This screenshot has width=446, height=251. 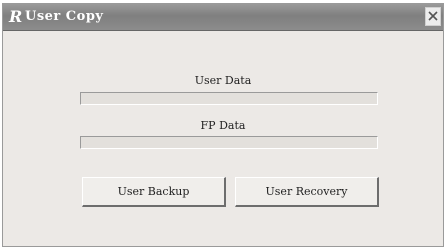 I want to click on window-title: User Copy, so click(x=64, y=16).